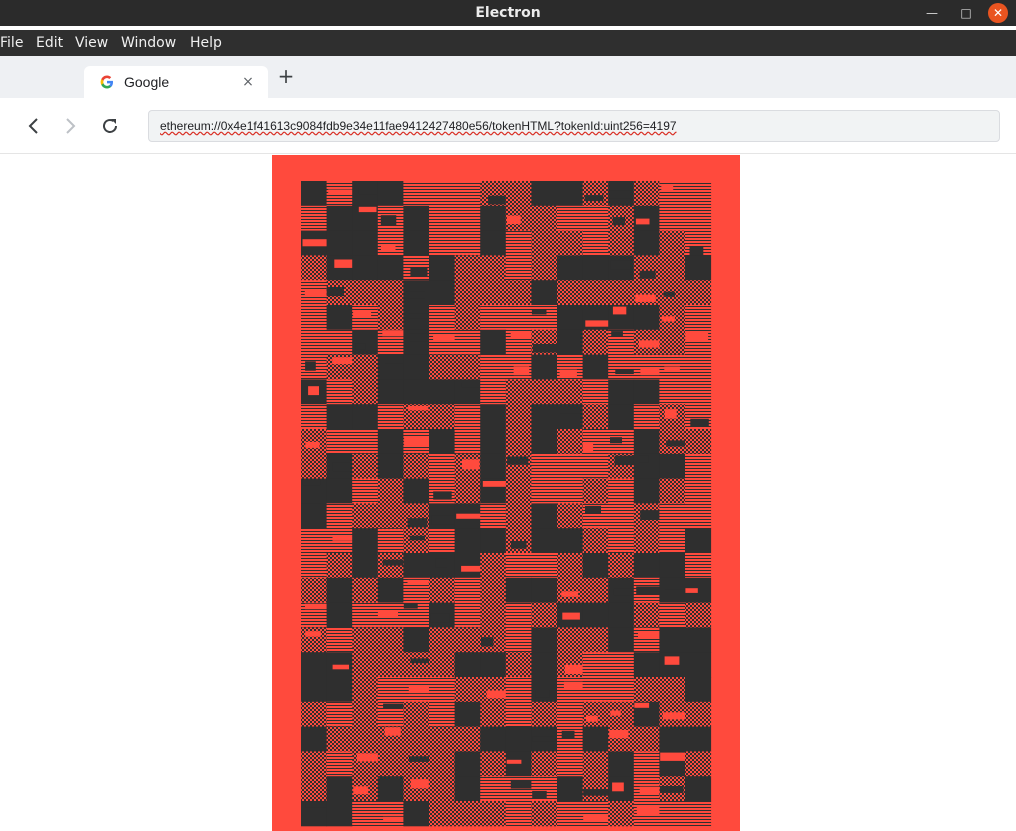  Describe the element at coordinates (286, 76) in the screenshot. I see `new-tab-icon: +` at that location.